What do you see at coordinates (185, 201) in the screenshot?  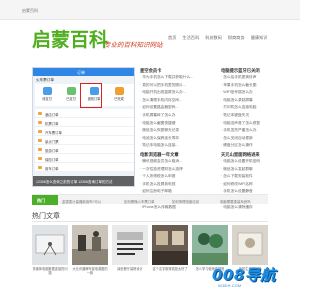 I see `hot-link: 如何清理电脑垃圾` at bounding box center [185, 201].